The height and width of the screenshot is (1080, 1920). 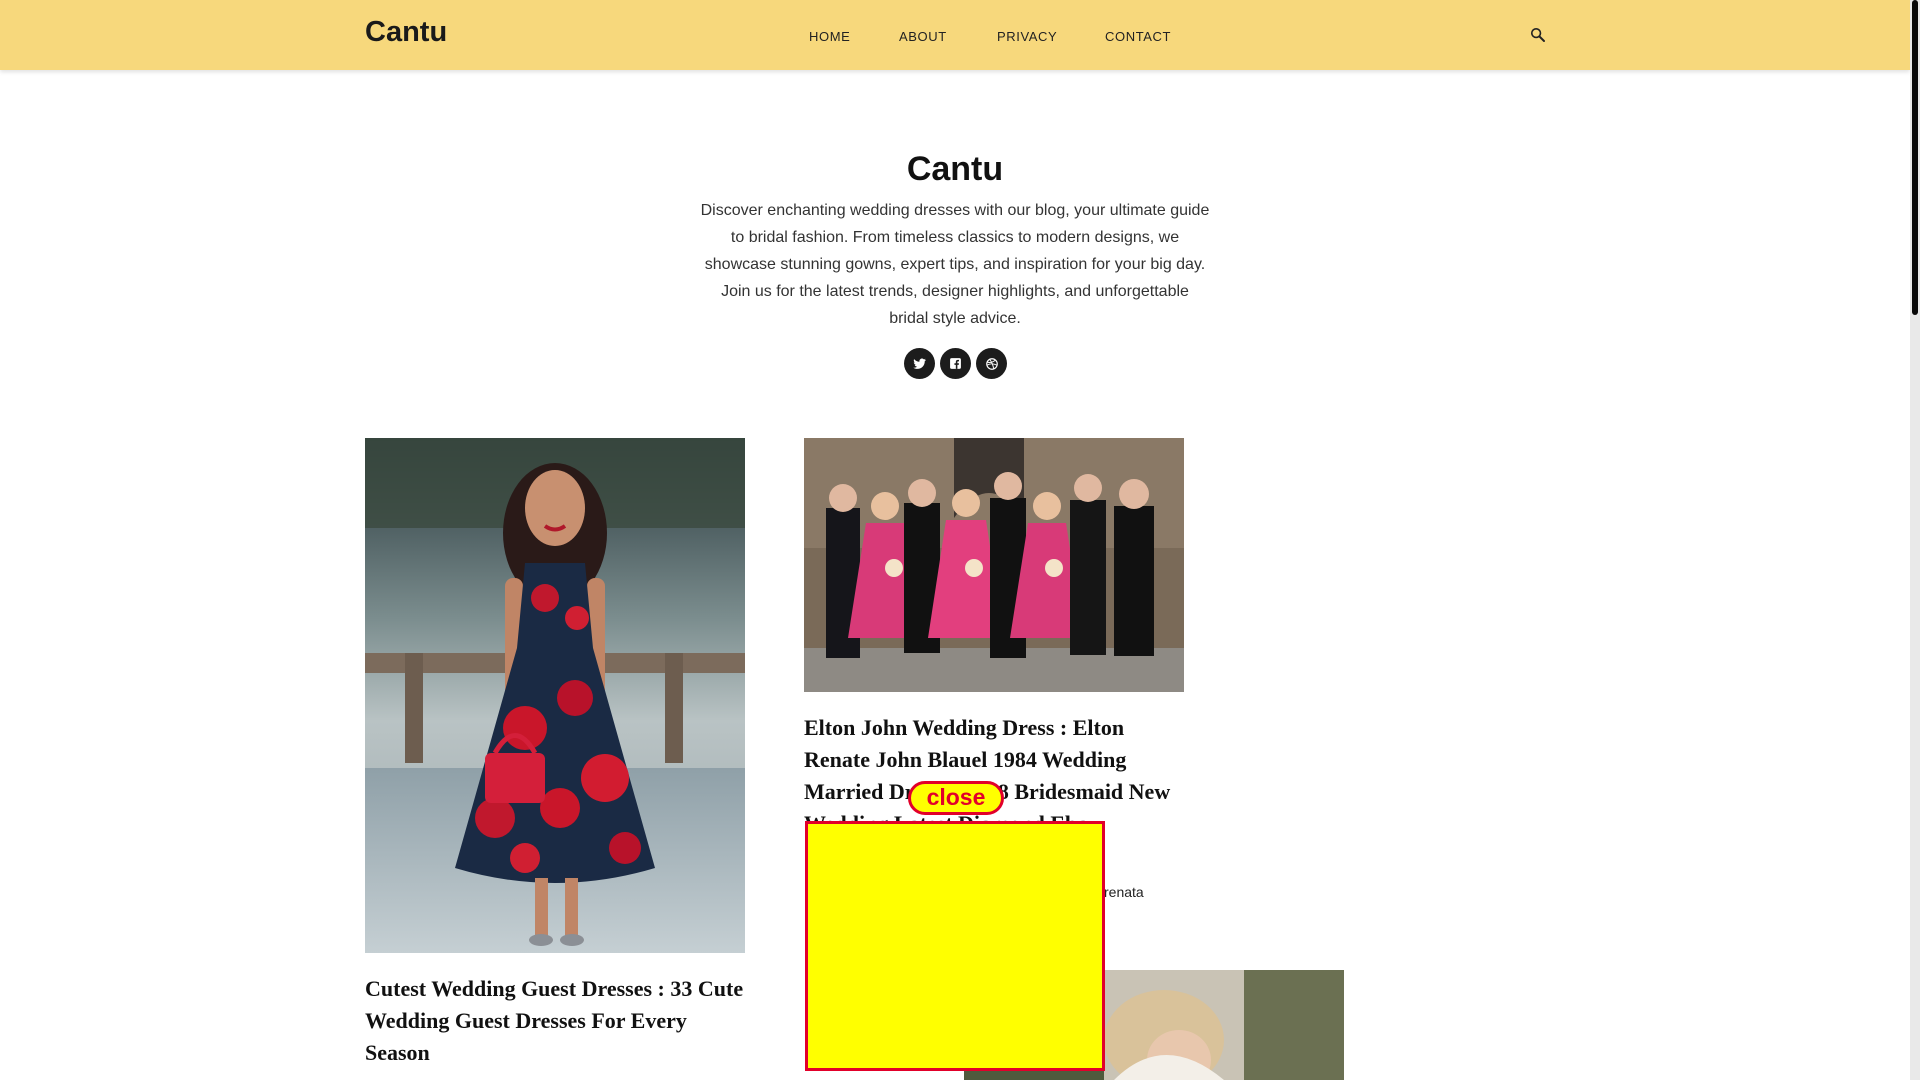 What do you see at coordinates (555, 695) in the screenshot?
I see `post-image-floral-dress` at bounding box center [555, 695].